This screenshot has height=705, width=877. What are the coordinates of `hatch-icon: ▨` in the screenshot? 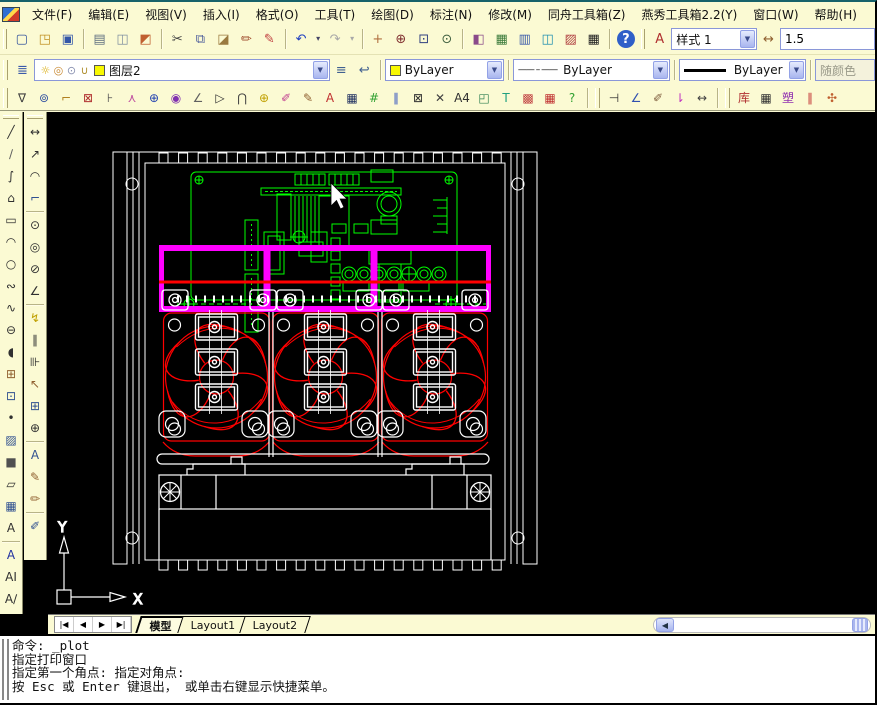 It's located at (11, 440).